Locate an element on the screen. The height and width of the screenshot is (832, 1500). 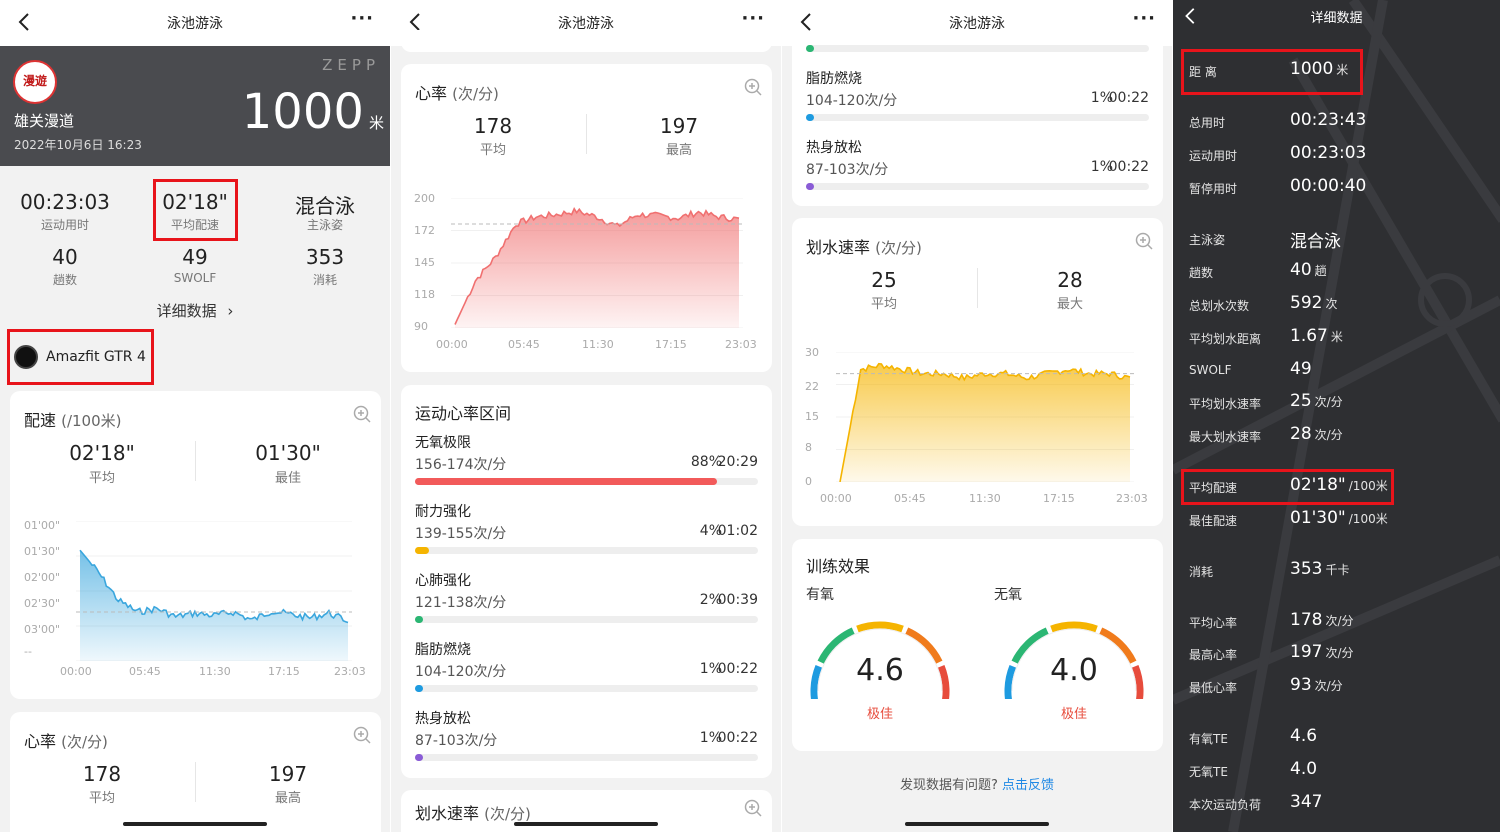
detail-key: 有氧TE is located at coordinates (1208, 739).